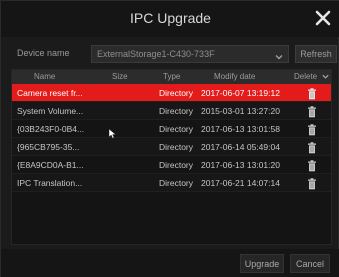 Image resolution: width=339 pixels, height=277 pixels. What do you see at coordinates (112, 132) in the screenshot?
I see `mouse-pointer-icon` at bounding box center [112, 132].